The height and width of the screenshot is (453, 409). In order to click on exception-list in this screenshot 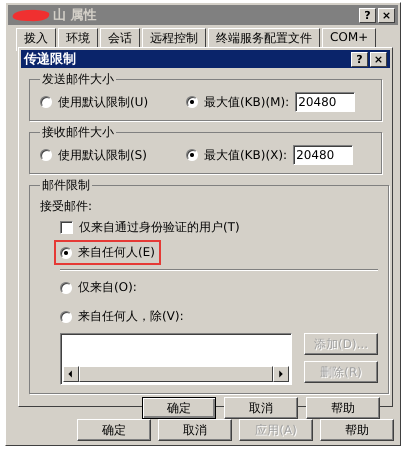, I will do `click(176, 359)`.